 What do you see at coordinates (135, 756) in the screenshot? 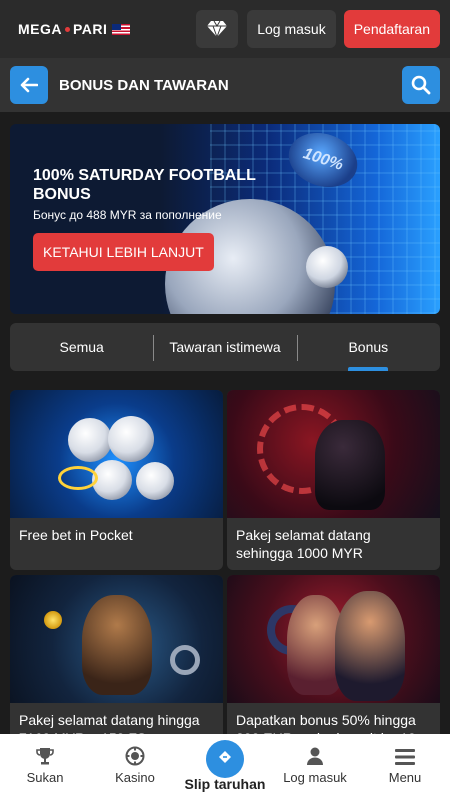
I see `casino-chip-icon` at bounding box center [135, 756].